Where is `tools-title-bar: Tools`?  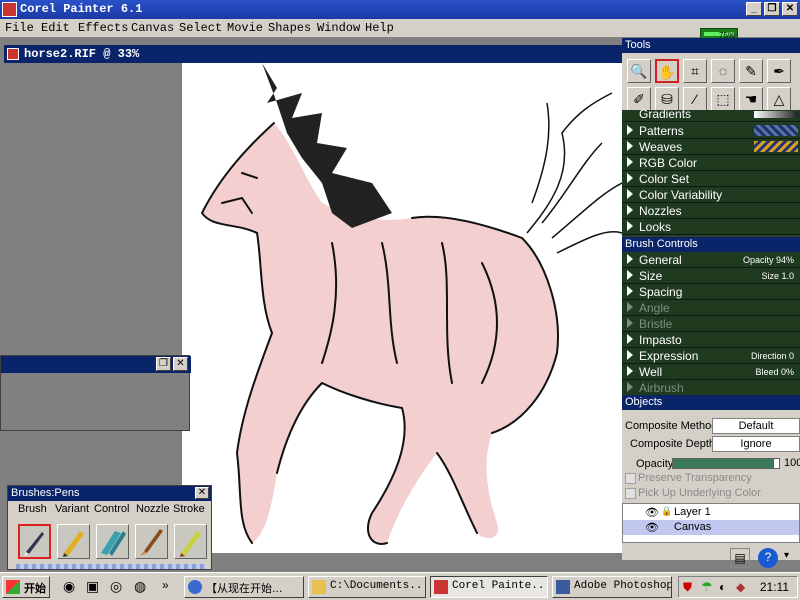
tools-title-bar: Tools is located at coordinates (711, 45).